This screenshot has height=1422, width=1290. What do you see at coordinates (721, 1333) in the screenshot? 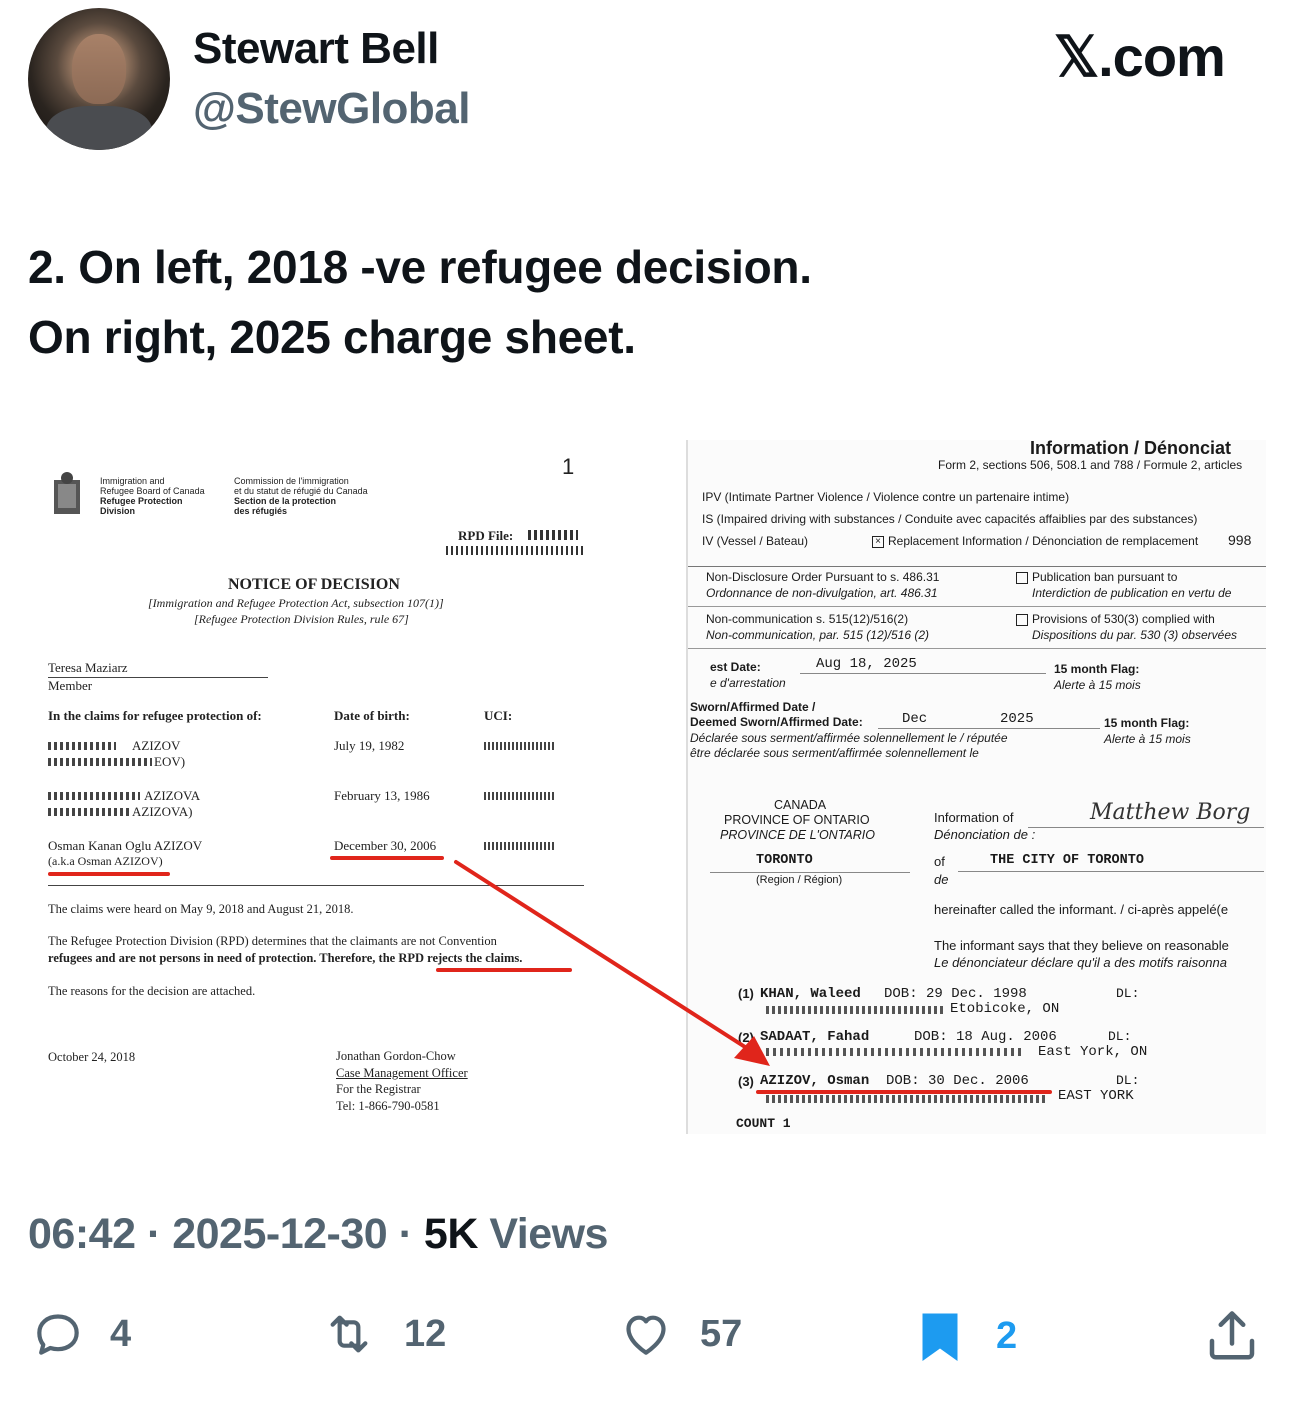
I see `like-count: 57` at bounding box center [721, 1333].